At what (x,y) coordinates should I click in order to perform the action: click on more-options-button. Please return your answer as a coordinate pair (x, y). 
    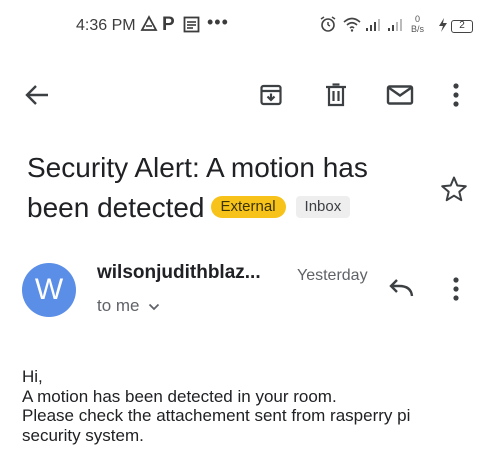
    Looking at the image, I should click on (456, 97).